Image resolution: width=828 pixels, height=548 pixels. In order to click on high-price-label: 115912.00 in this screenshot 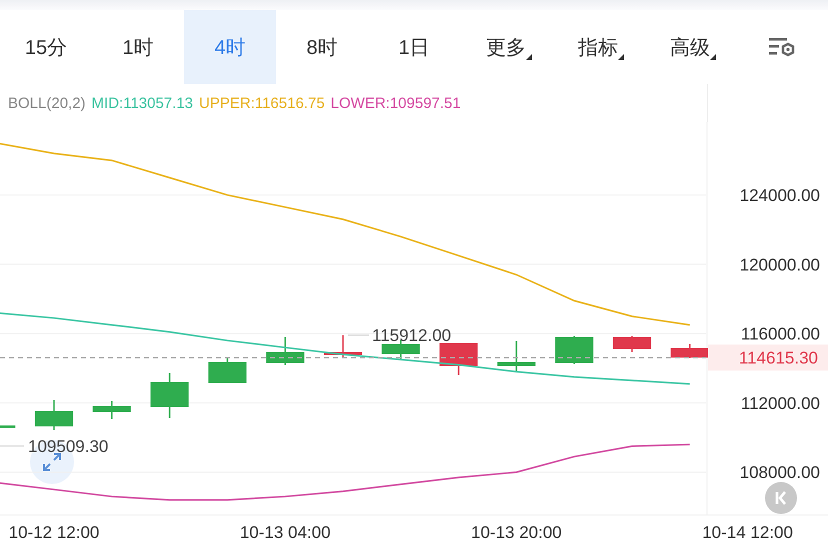, I will do `click(412, 336)`.